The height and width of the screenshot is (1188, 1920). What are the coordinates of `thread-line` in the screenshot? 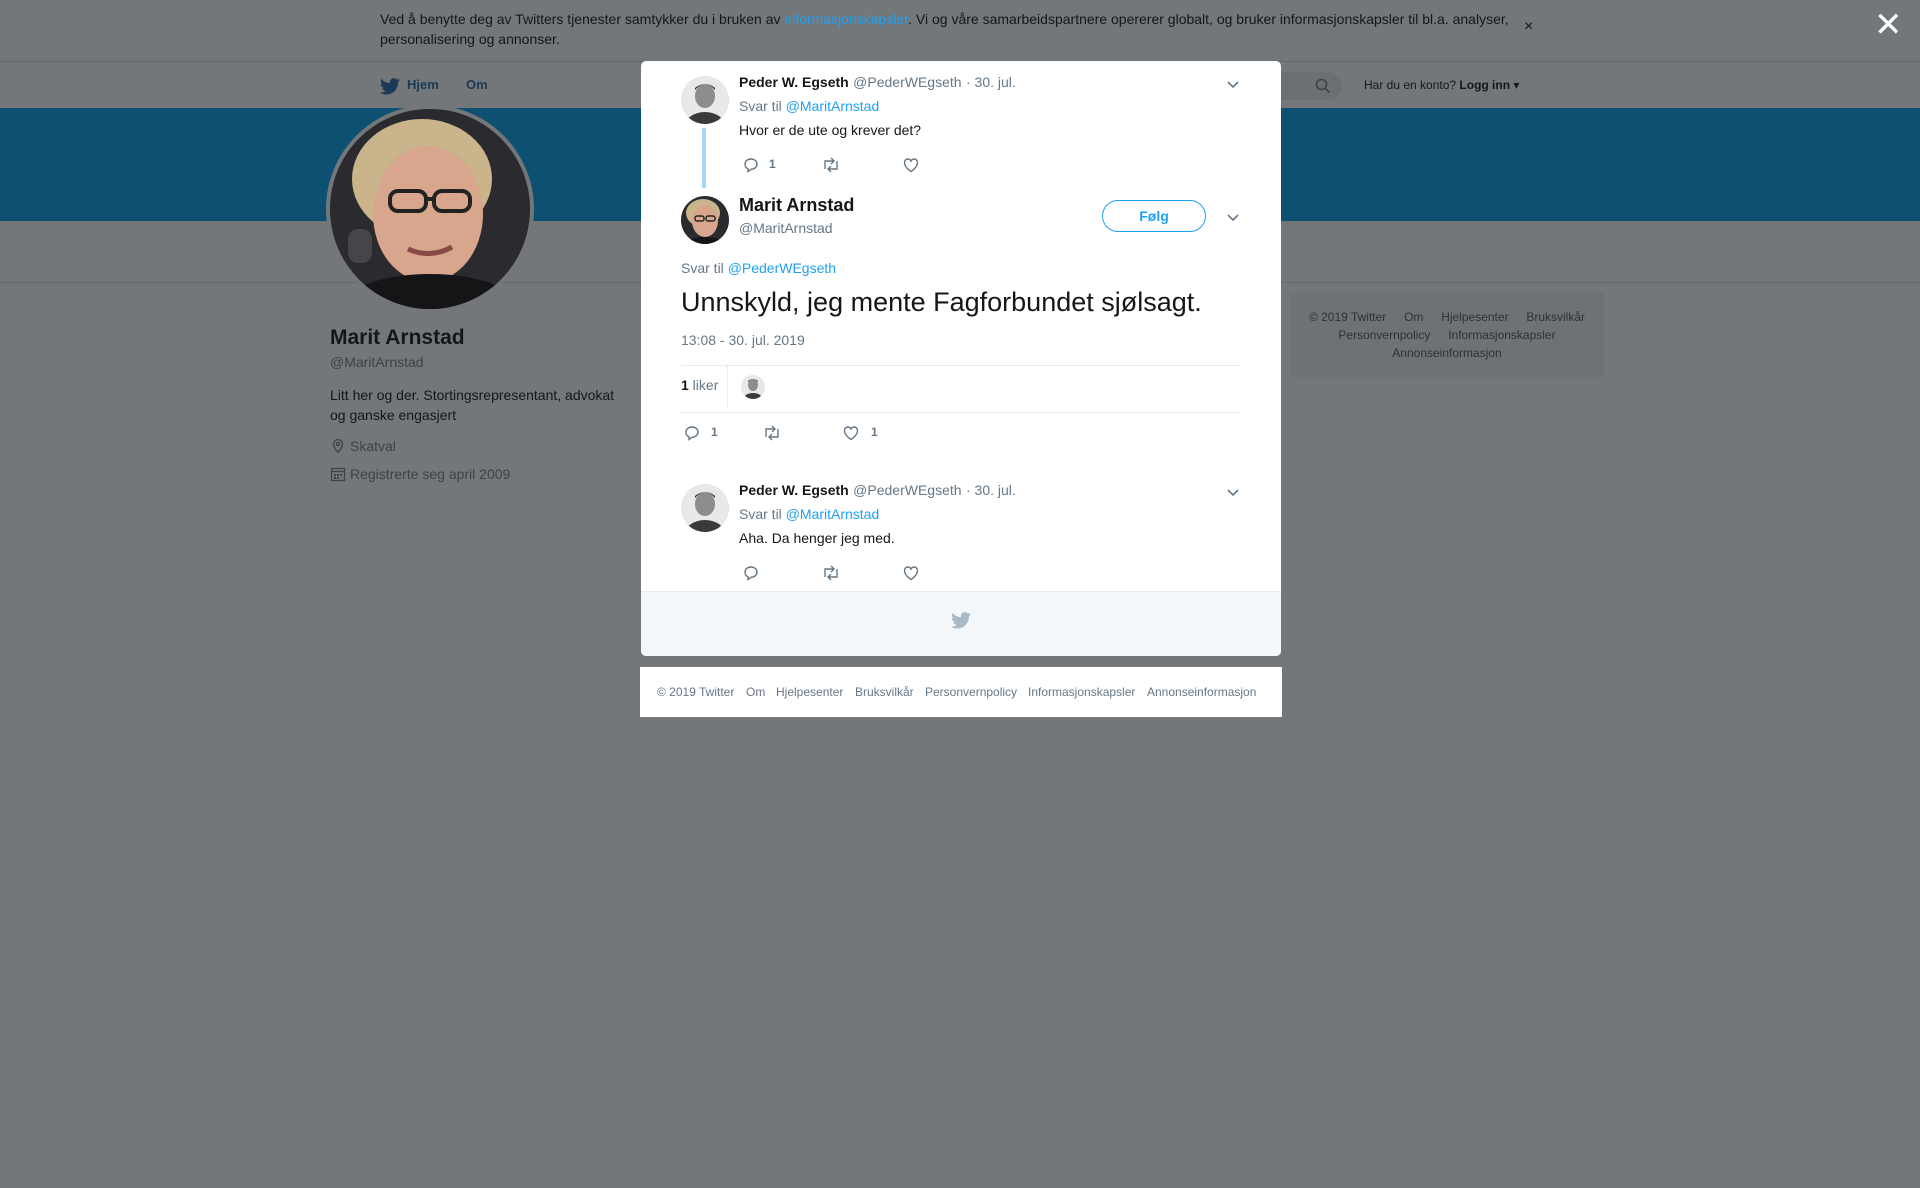 It's located at (704, 158).